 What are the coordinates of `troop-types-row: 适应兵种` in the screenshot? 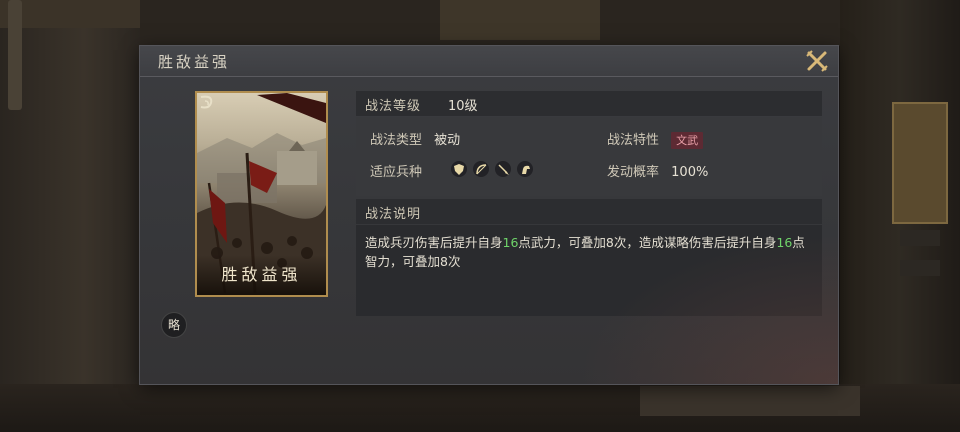 It's located at (480, 170).